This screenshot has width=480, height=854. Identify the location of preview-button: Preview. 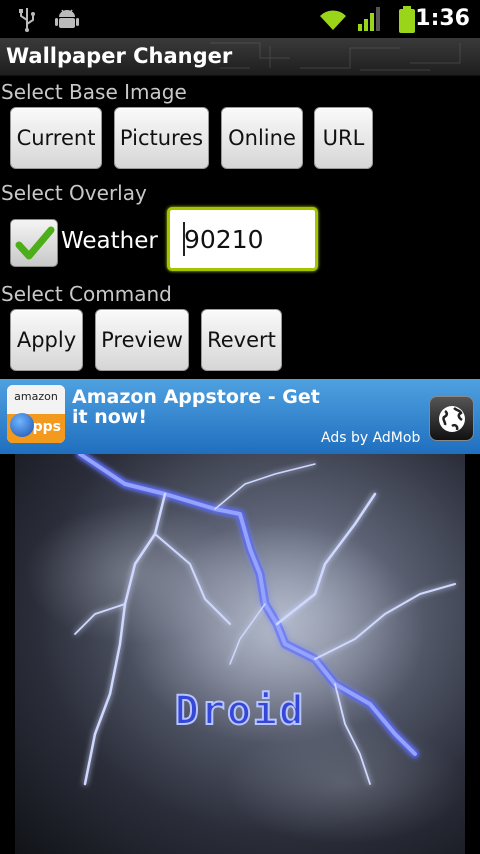
(142, 340).